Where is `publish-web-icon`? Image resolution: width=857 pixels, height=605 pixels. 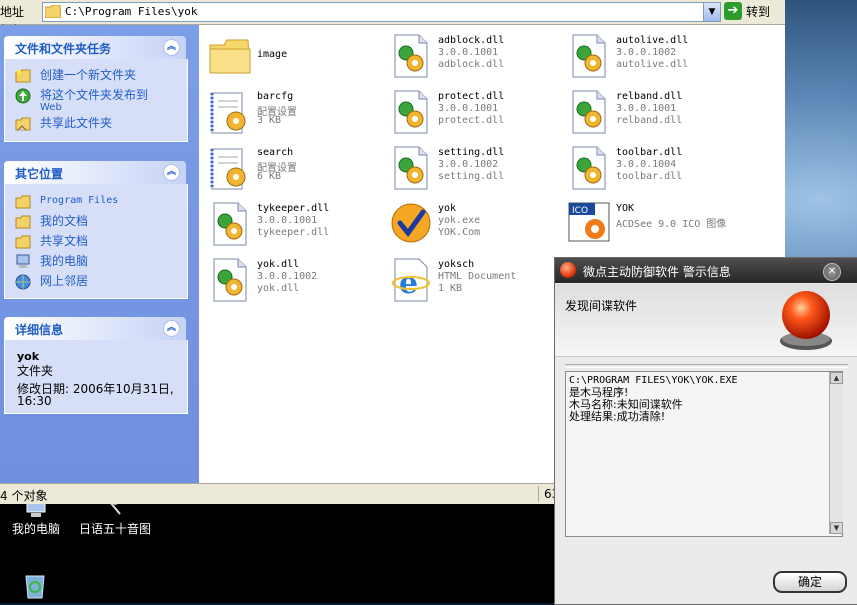
publish-web-icon is located at coordinates (23, 96).